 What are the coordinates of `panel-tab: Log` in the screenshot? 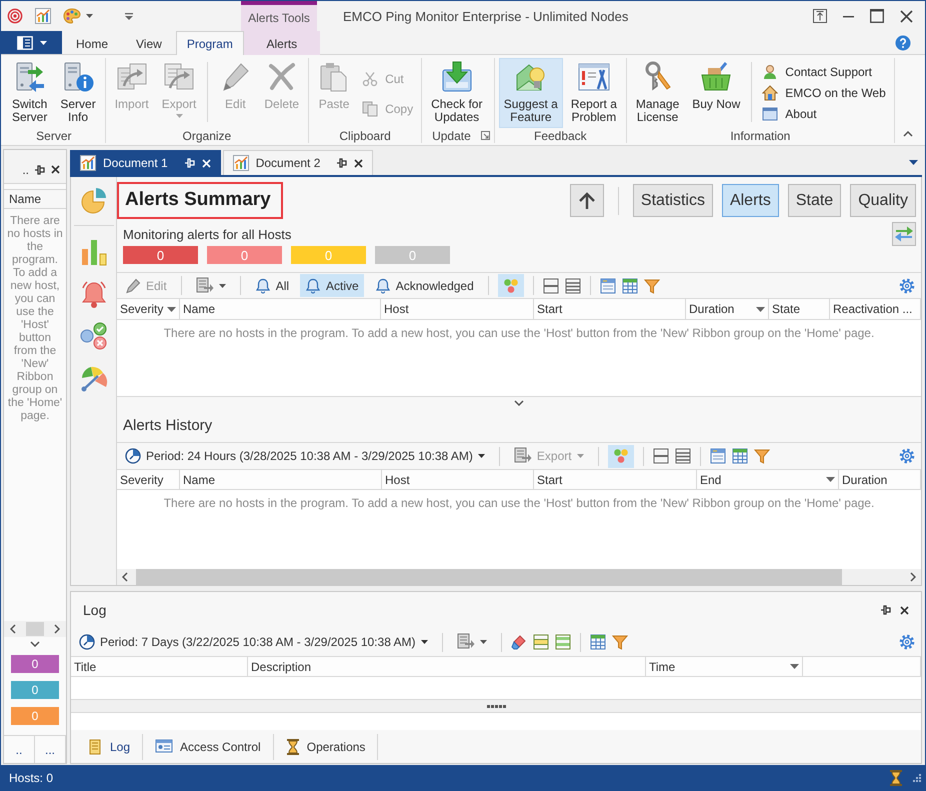 It's located at (109, 747).